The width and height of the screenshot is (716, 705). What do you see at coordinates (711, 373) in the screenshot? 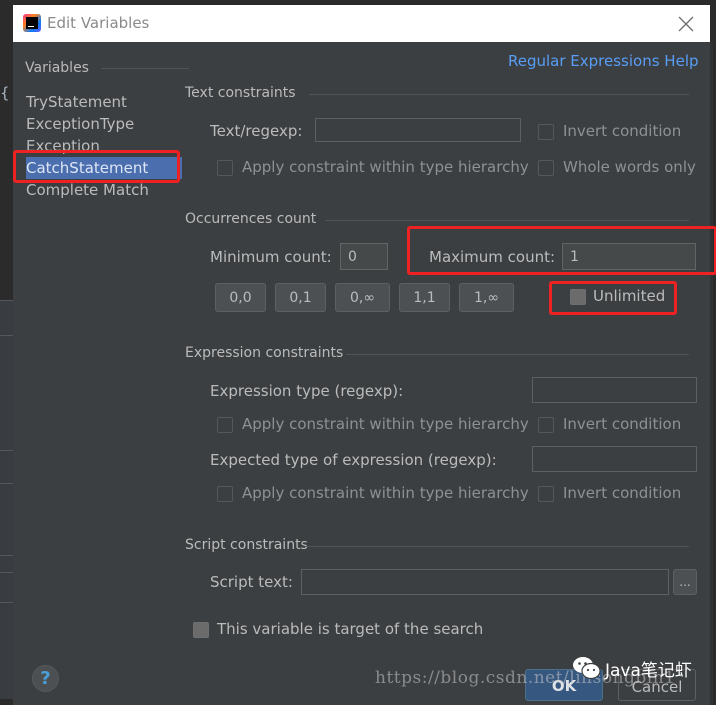
I see `dialog-edge` at bounding box center [711, 373].